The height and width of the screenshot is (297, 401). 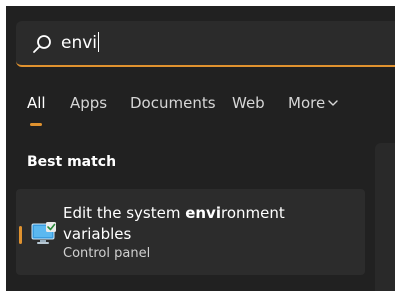 What do you see at coordinates (43, 233) in the screenshot?
I see `system-properties-icon` at bounding box center [43, 233].